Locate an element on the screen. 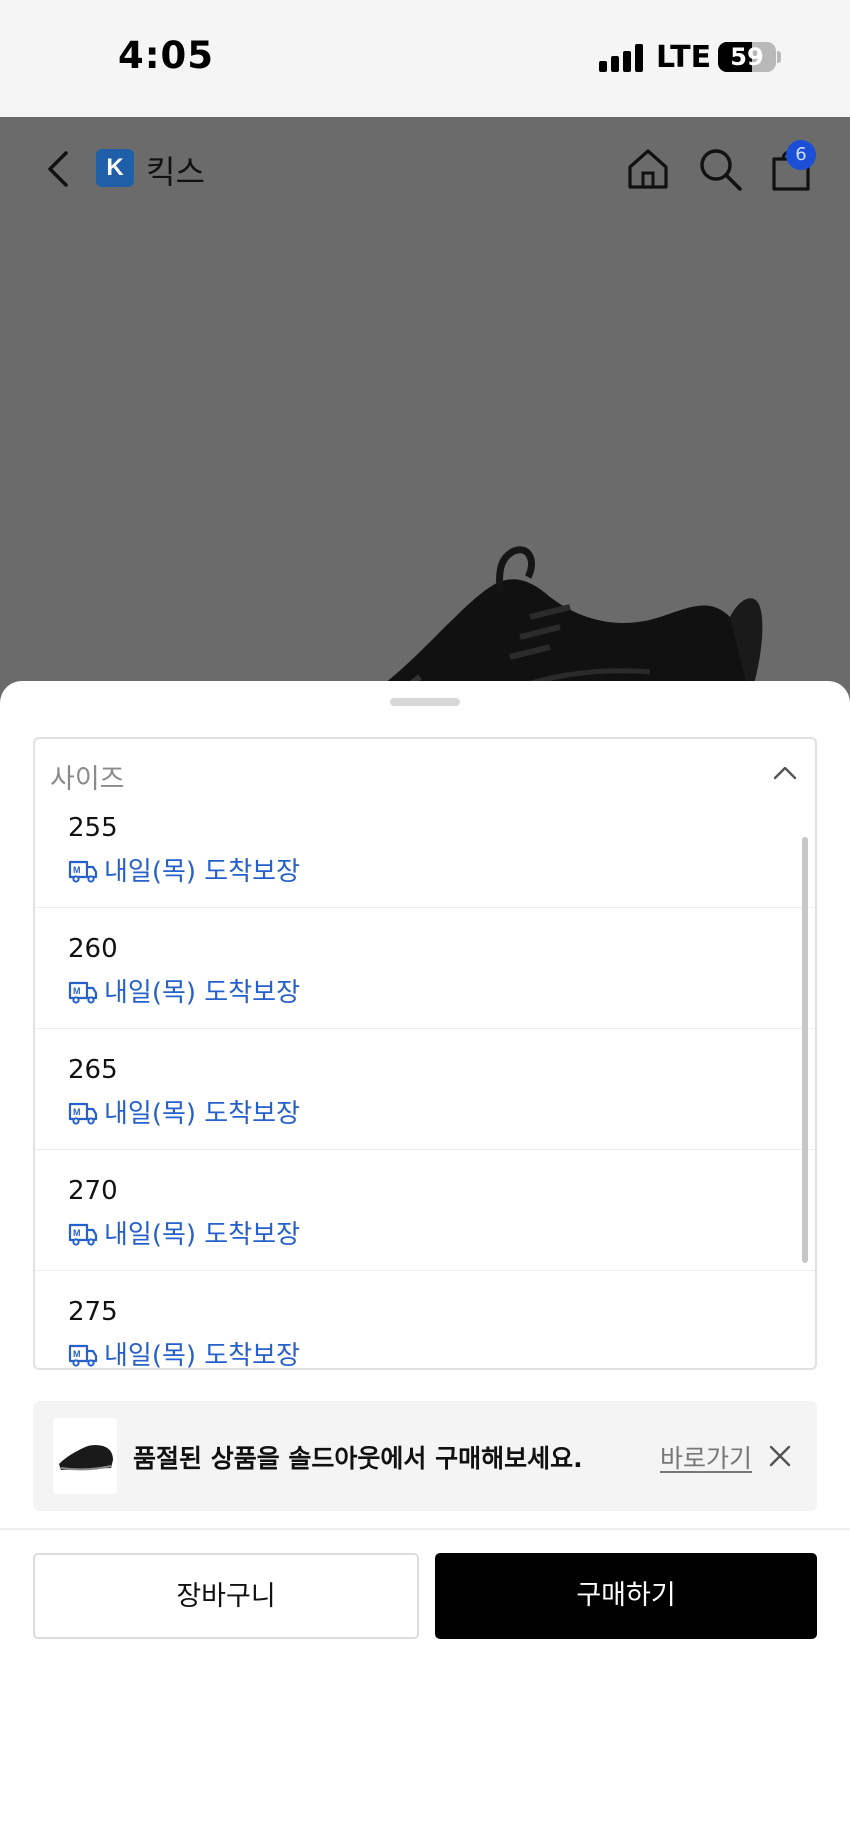 Image resolution: width=850 pixels, height=1842 pixels. cart-count-badge: 6 is located at coordinates (801, 155).